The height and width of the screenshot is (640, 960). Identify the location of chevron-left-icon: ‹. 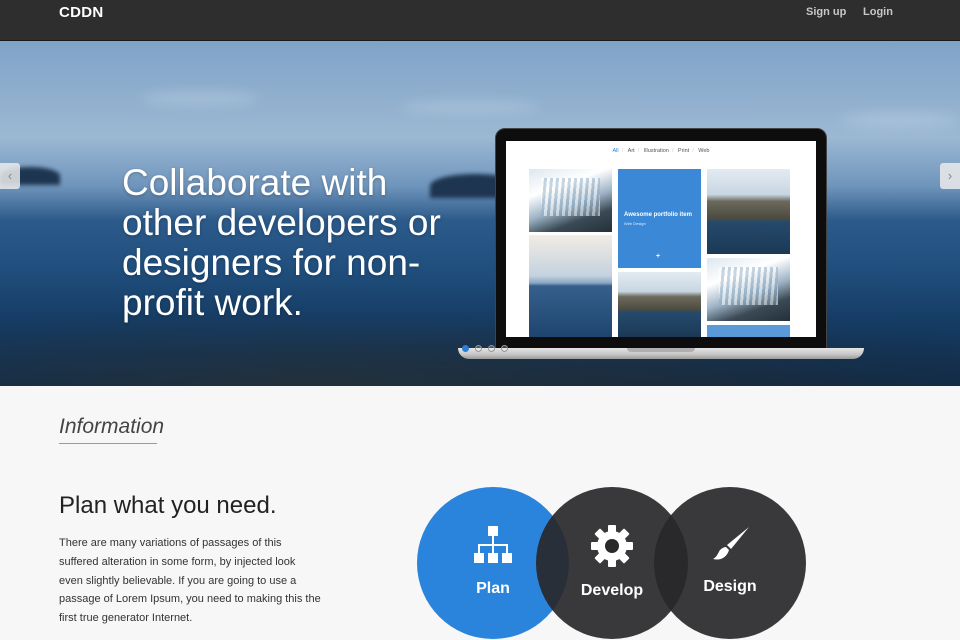
(10, 175).